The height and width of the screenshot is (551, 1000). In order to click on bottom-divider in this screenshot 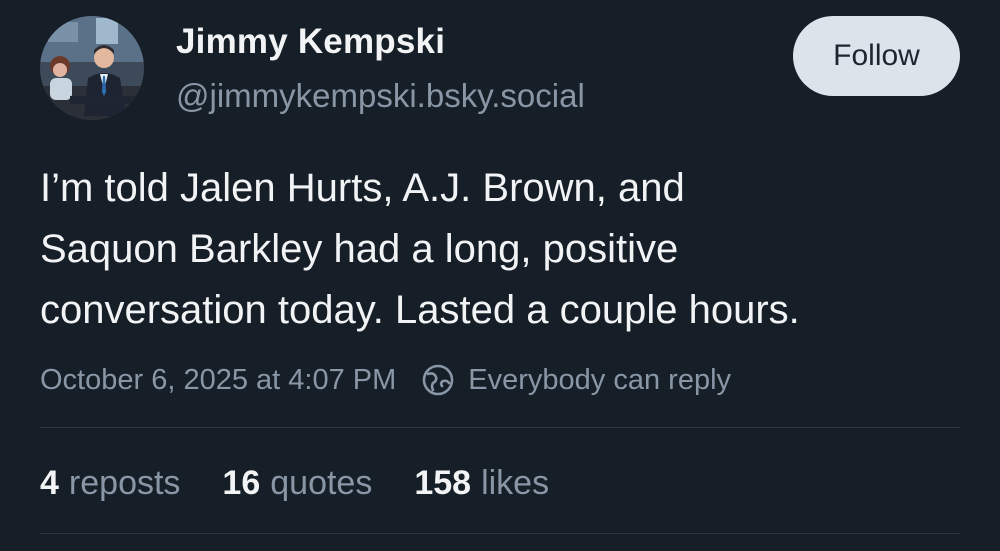, I will do `click(500, 533)`.